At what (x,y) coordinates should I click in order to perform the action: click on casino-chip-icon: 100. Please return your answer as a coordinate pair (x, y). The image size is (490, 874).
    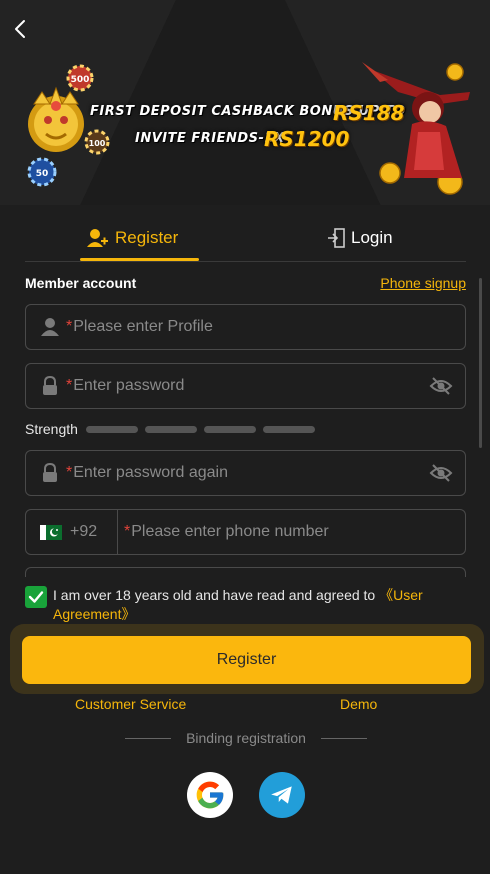
    Looking at the image, I should click on (97, 142).